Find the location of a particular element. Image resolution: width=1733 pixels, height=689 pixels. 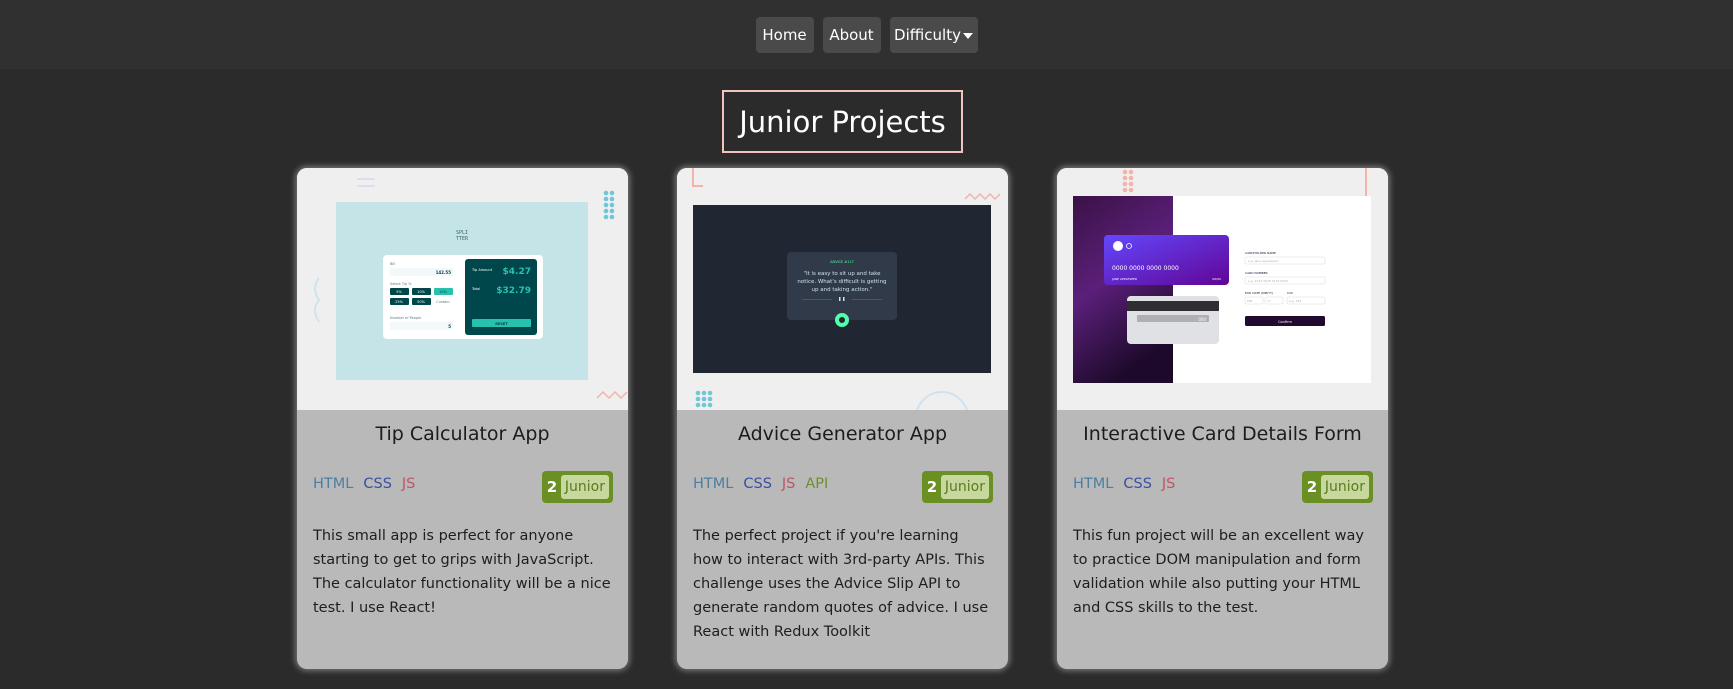

svg-text: e.g. Jane Appleseed is located at coordinates (1263, 261).